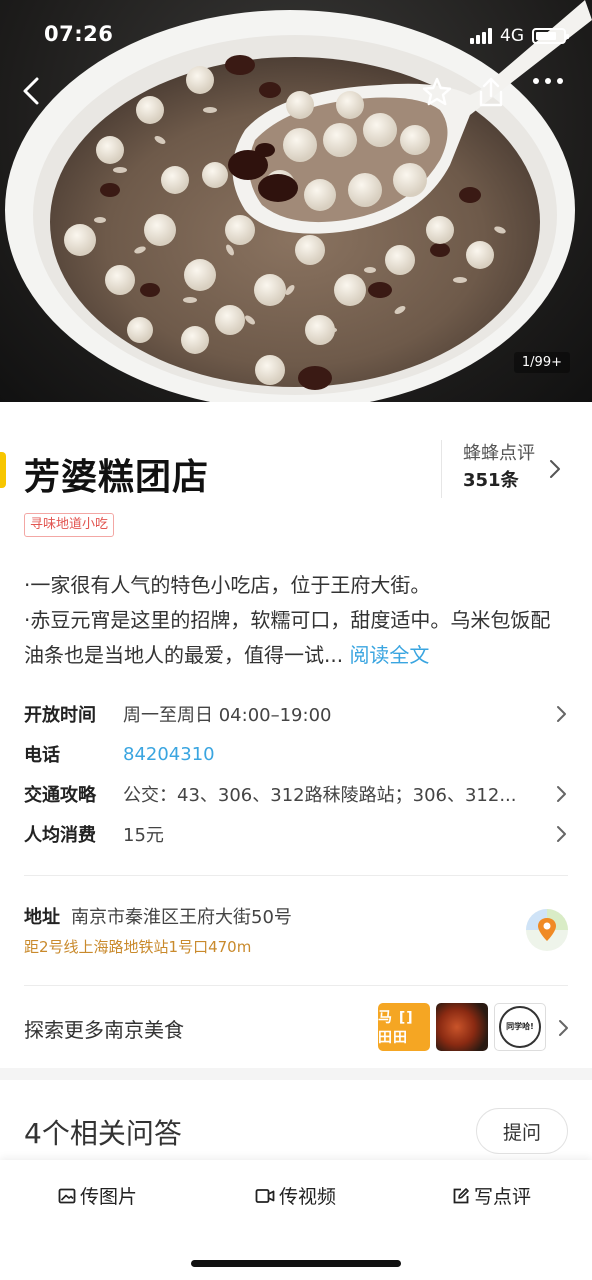  What do you see at coordinates (296, 834) in the screenshot?
I see `info-row-price: 人均消费 15元` at bounding box center [296, 834].